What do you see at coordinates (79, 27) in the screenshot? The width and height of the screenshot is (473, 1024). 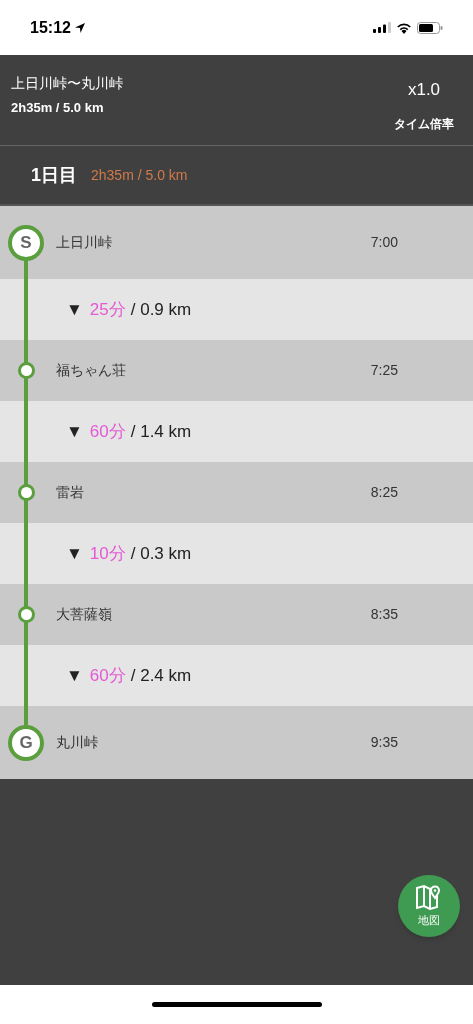 I see `location-arrow-icon` at bounding box center [79, 27].